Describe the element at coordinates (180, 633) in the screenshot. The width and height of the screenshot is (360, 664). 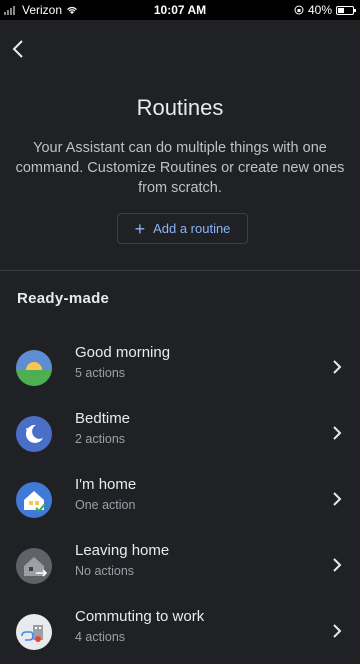
I see `routine-item-commuting-to-work: Commuting to work 4 actions` at that location.